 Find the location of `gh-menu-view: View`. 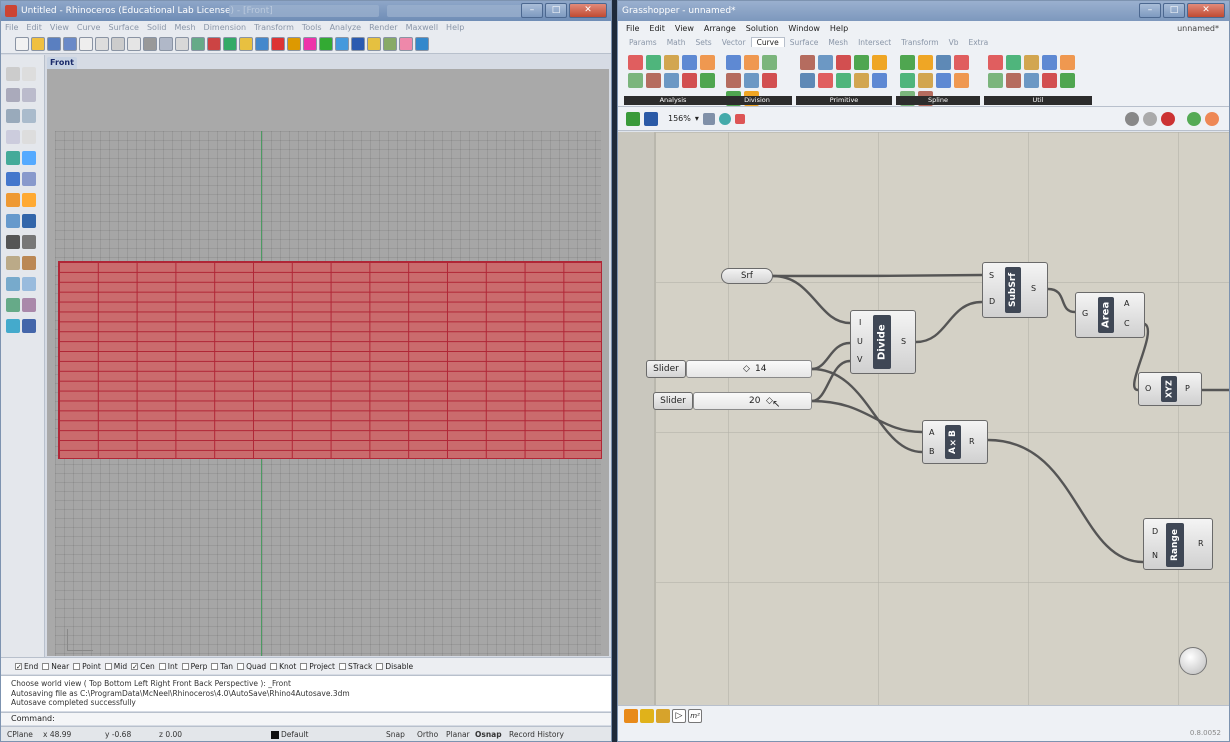

gh-menu-view: View is located at coordinates (684, 28).